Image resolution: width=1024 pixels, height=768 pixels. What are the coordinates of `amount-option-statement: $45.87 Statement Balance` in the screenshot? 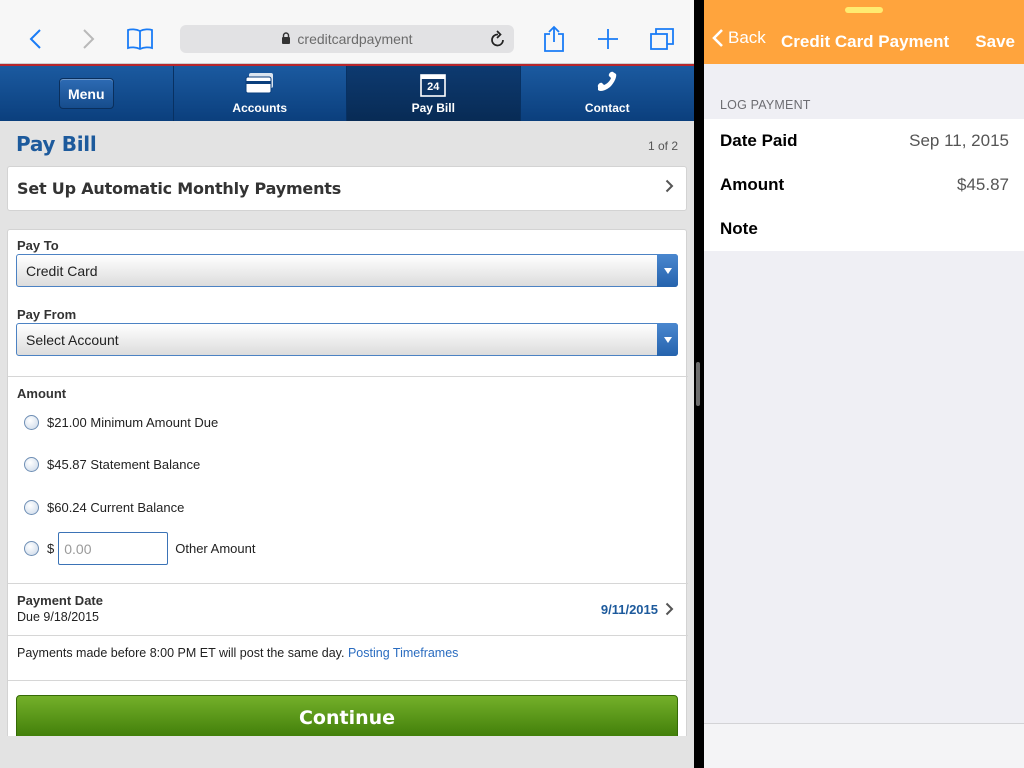 It's located at (112, 464).